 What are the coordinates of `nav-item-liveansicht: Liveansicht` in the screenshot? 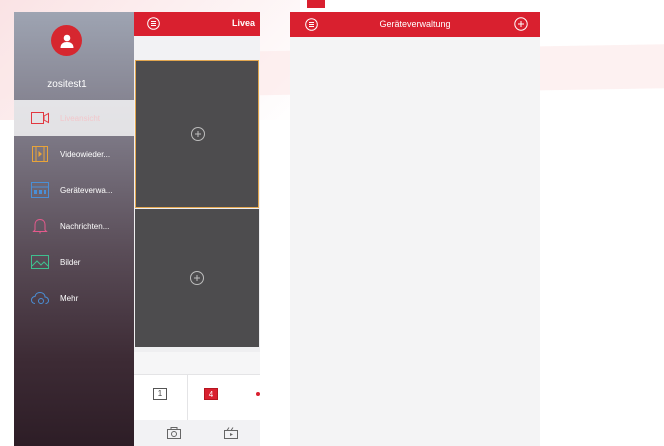 It's located at (74, 118).